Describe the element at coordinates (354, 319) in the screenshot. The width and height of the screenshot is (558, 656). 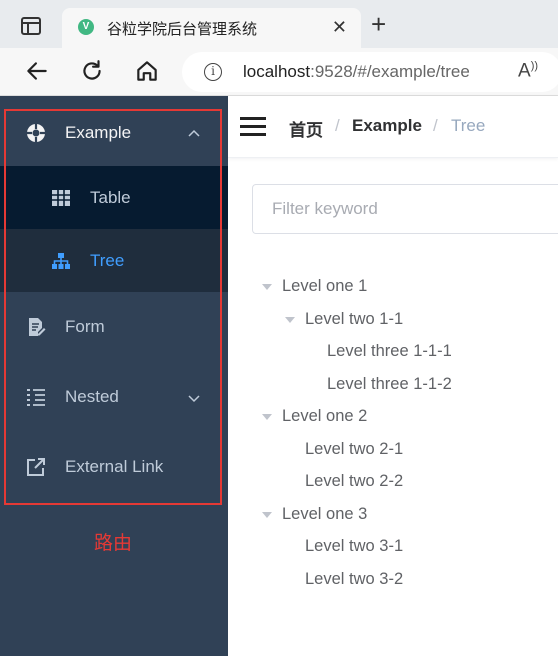
I see `tree-node: Level two 1-1` at that location.